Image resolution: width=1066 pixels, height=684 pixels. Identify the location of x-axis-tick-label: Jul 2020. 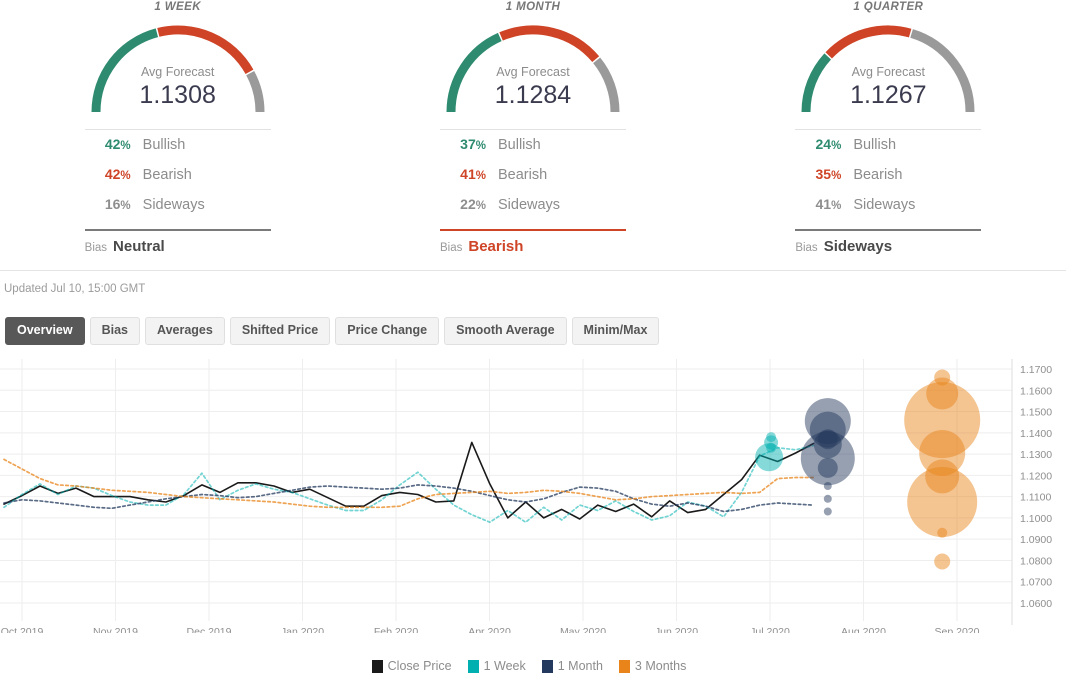
(770, 629).